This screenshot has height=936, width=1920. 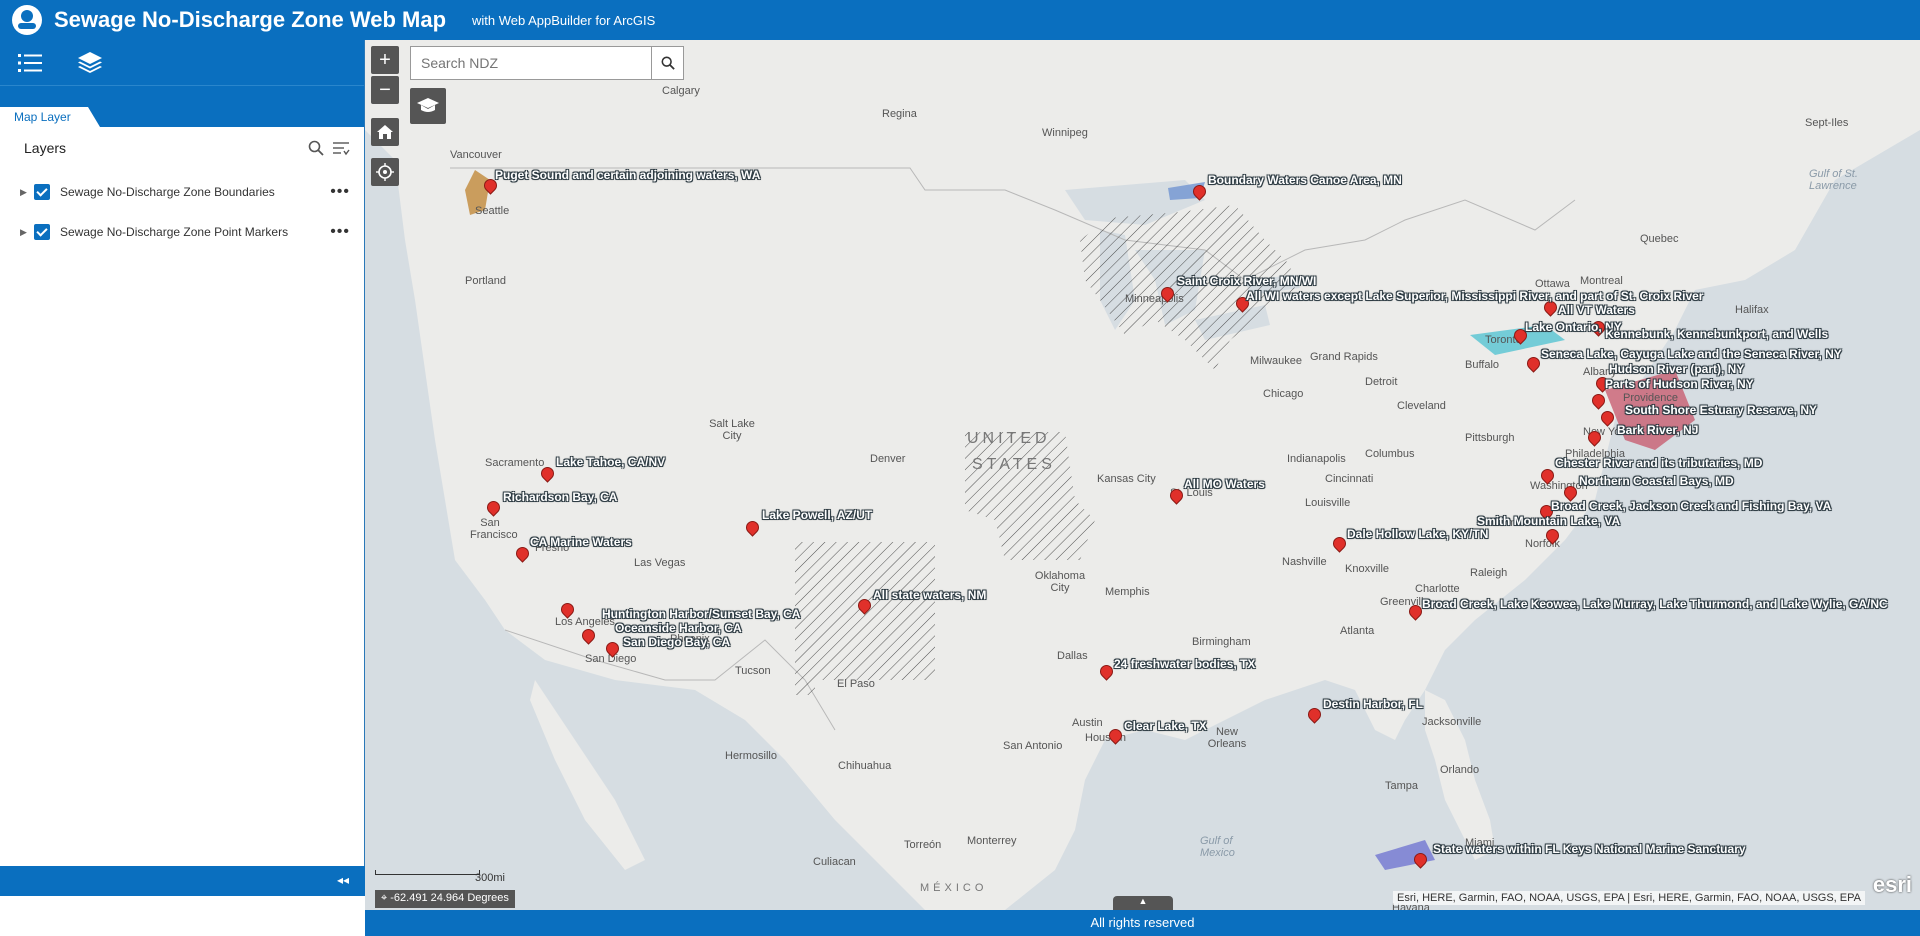 I want to click on country-label: MÉXICO, so click(x=954, y=888).